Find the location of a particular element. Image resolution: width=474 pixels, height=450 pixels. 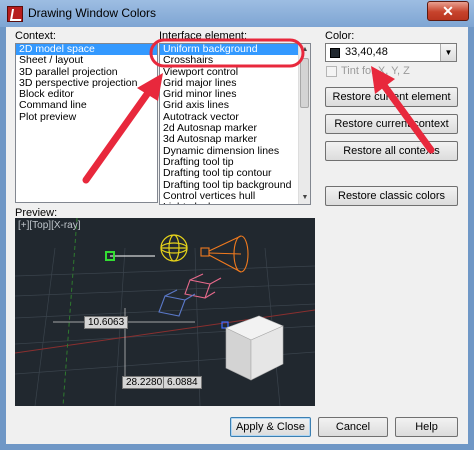

help-button: Help is located at coordinates (426, 427).